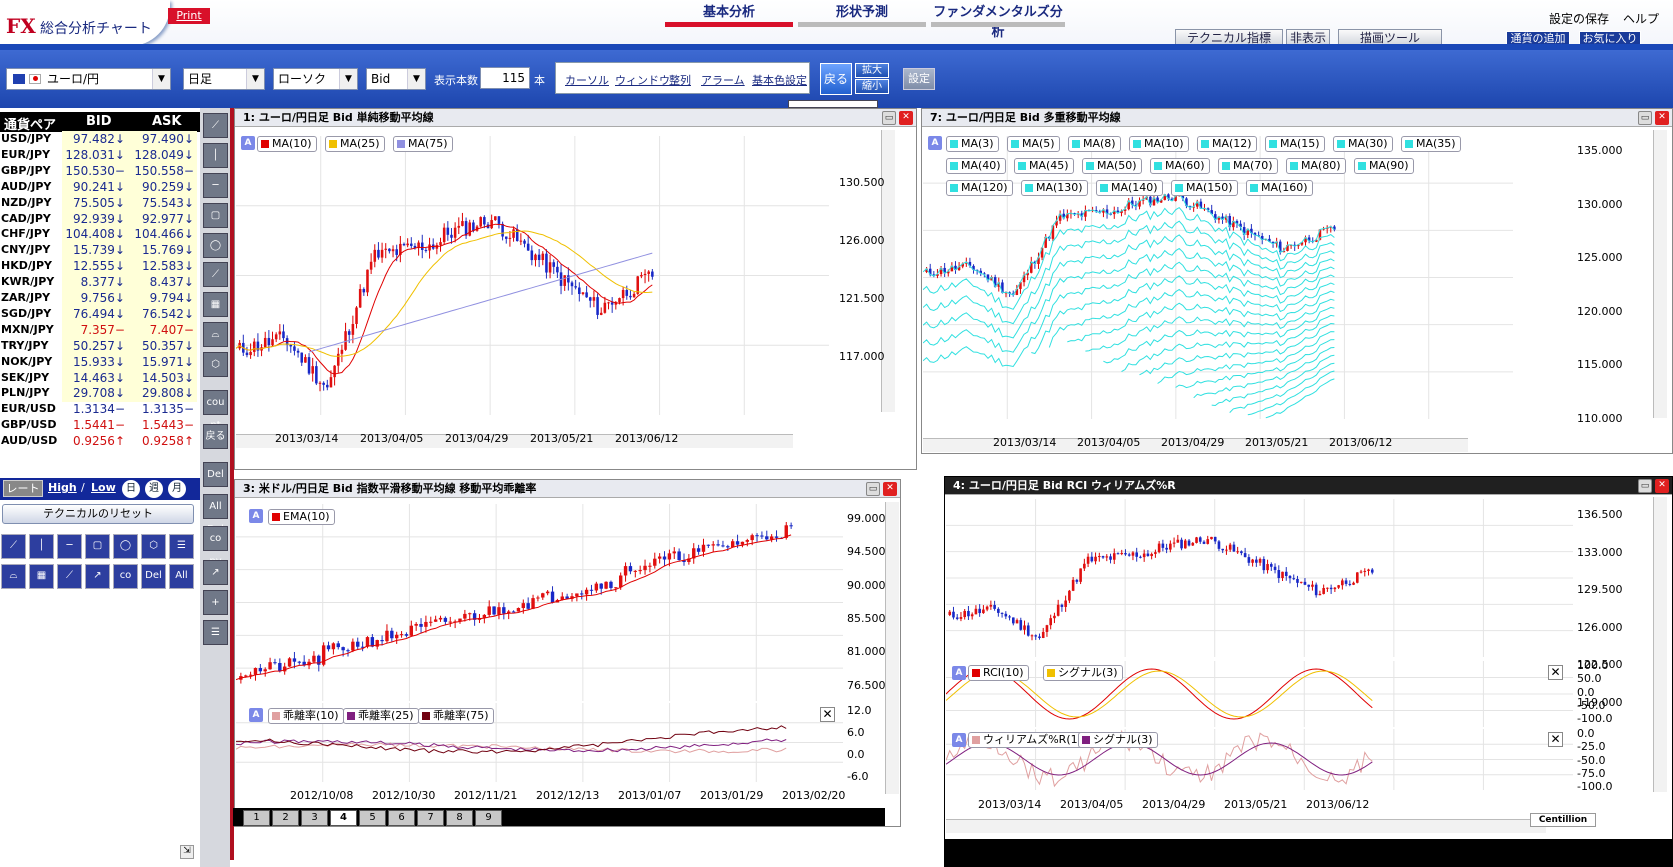 Image resolution: width=1673 pixels, height=867 pixels. Describe the element at coordinates (888, 271) in the screenshot. I see `chart-1-vscroll` at that location.